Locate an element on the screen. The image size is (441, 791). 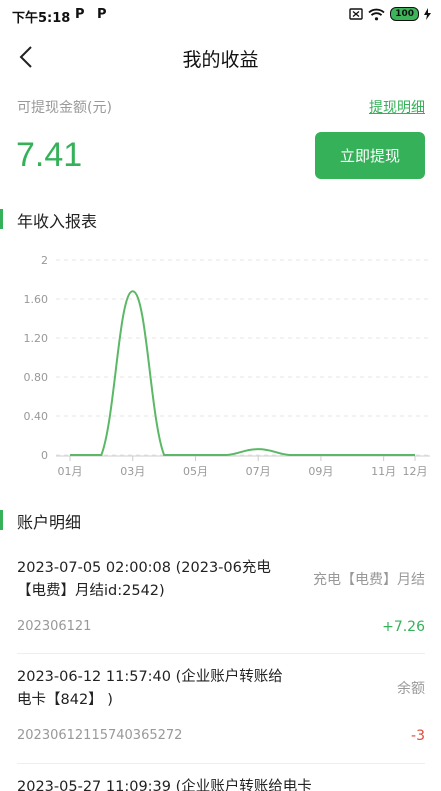
record-number: 20230612115740365272 is located at coordinates (100, 735).